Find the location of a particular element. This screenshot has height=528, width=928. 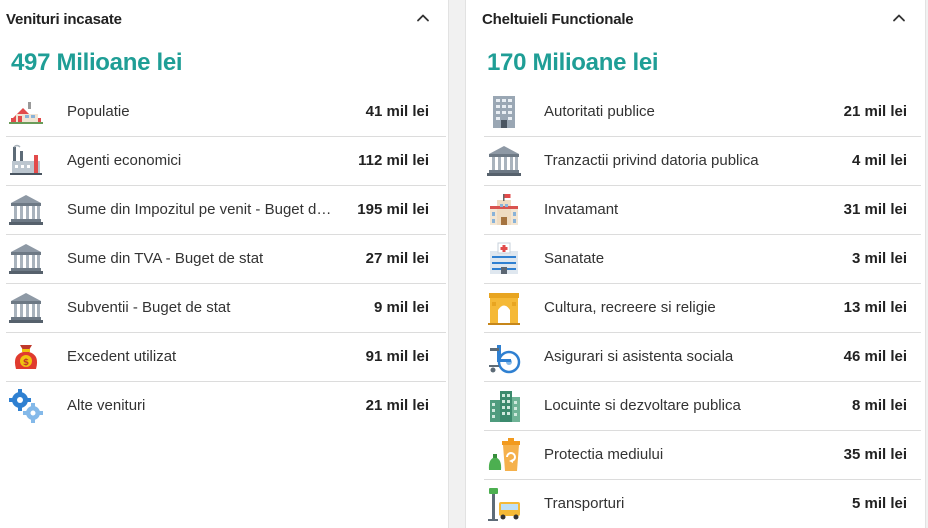

list-item-value: 3 mil lei is located at coordinates (879, 258).